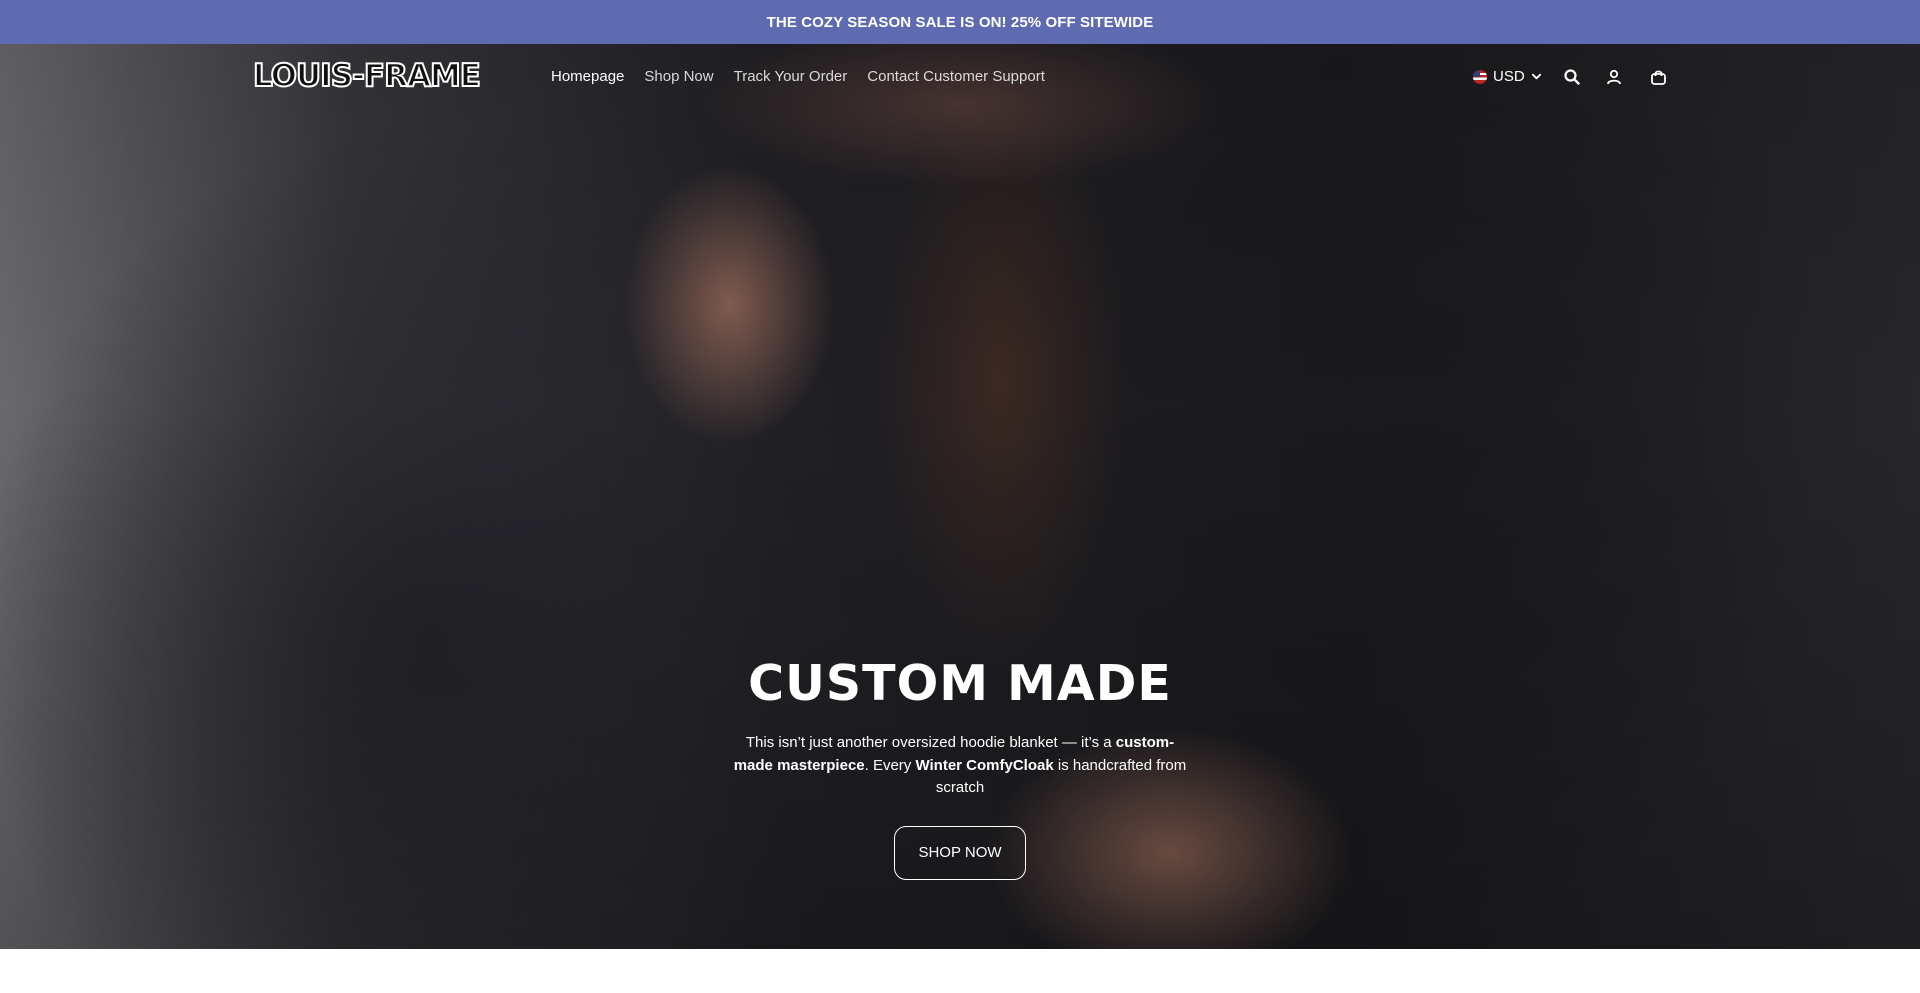  What do you see at coordinates (1658, 77) in the screenshot?
I see `cart-icon` at bounding box center [1658, 77].